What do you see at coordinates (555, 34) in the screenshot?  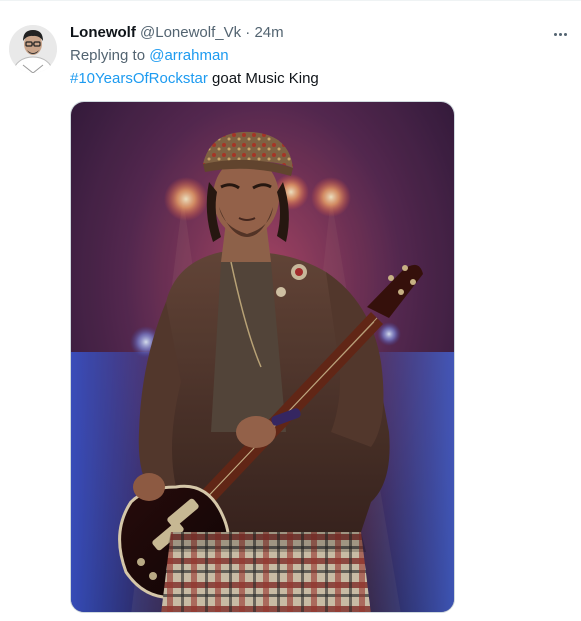 I see `more-horizontal-icon` at bounding box center [555, 34].